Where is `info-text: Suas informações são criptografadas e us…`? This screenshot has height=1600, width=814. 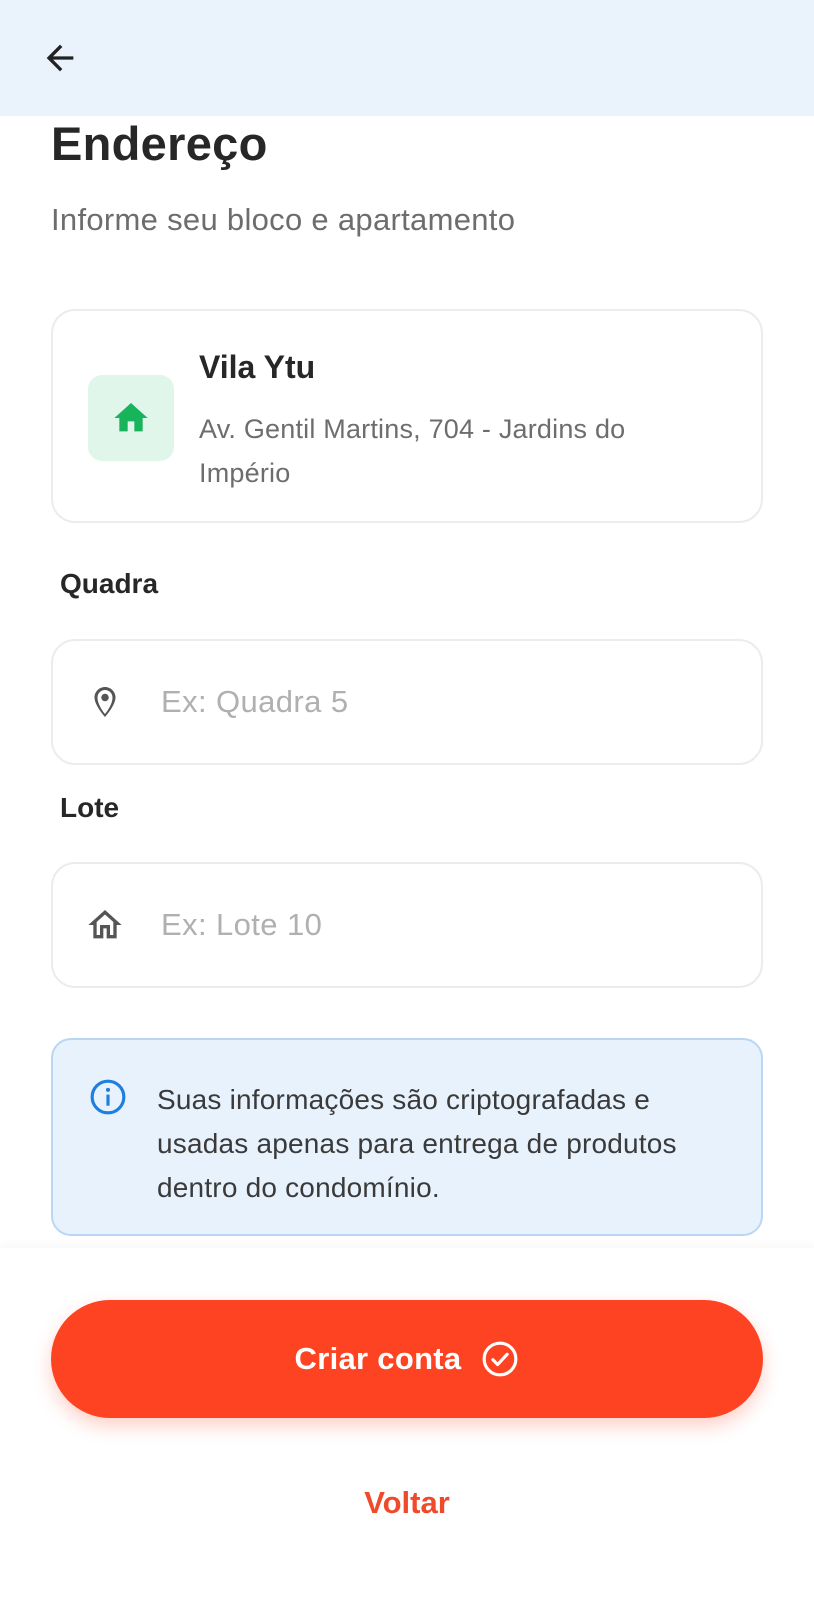 info-text: Suas informações são criptografadas e us… is located at coordinates (417, 1143).